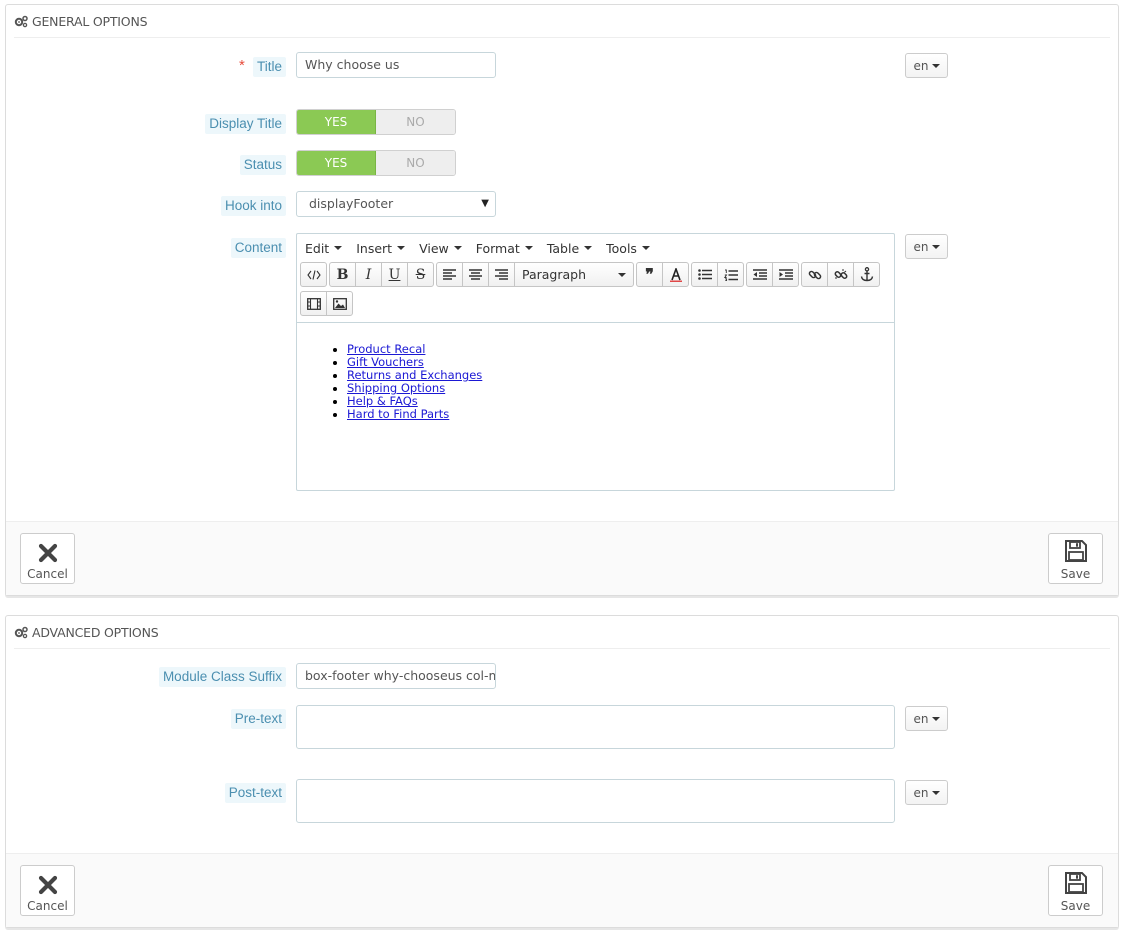 The width and height of the screenshot is (1125, 933). I want to click on content-link: Help & FAQs, so click(382, 401).